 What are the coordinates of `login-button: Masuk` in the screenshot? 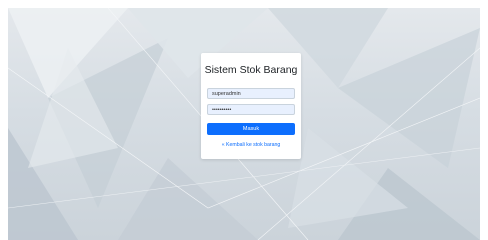 It's located at (251, 129).